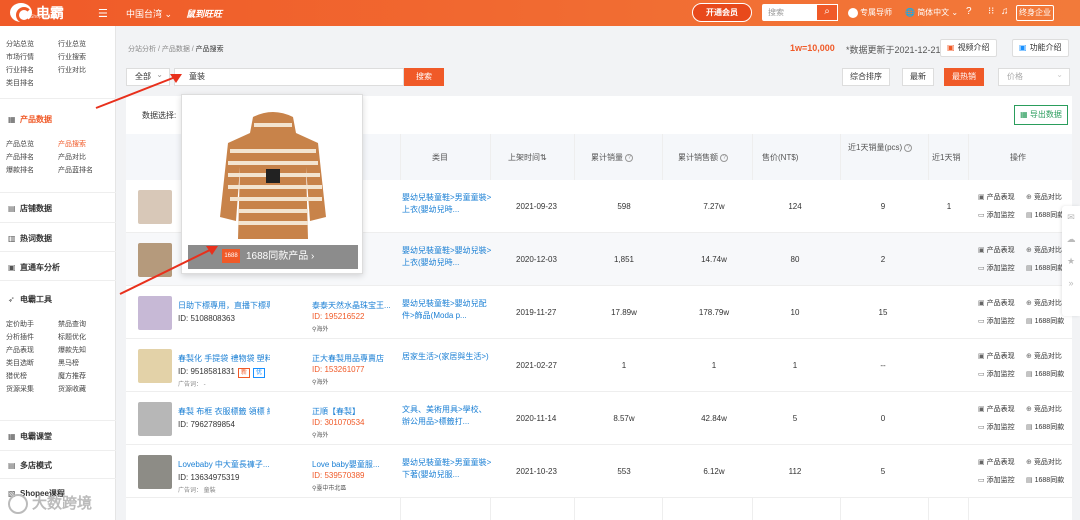 This screenshot has height=520, width=1080. Describe the element at coordinates (148, 76) in the screenshot. I see `scope-select: 全部` at that location.